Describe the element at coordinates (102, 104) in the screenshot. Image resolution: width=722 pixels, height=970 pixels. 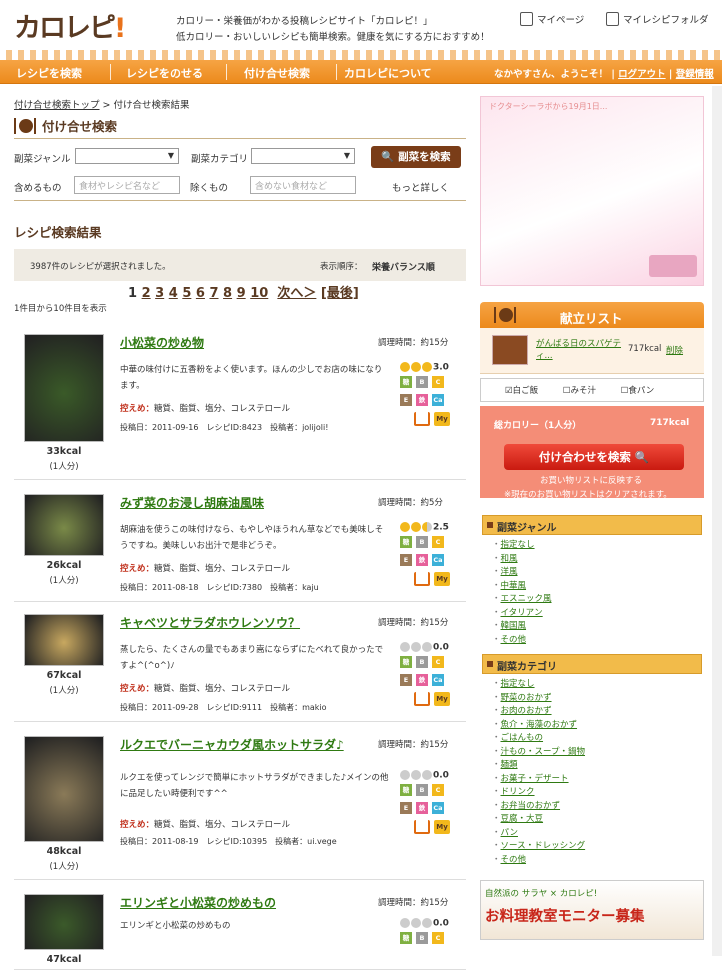
I see `breadcrumb: 付け合せ検索トップ > 付け合せ検索結果` at that location.